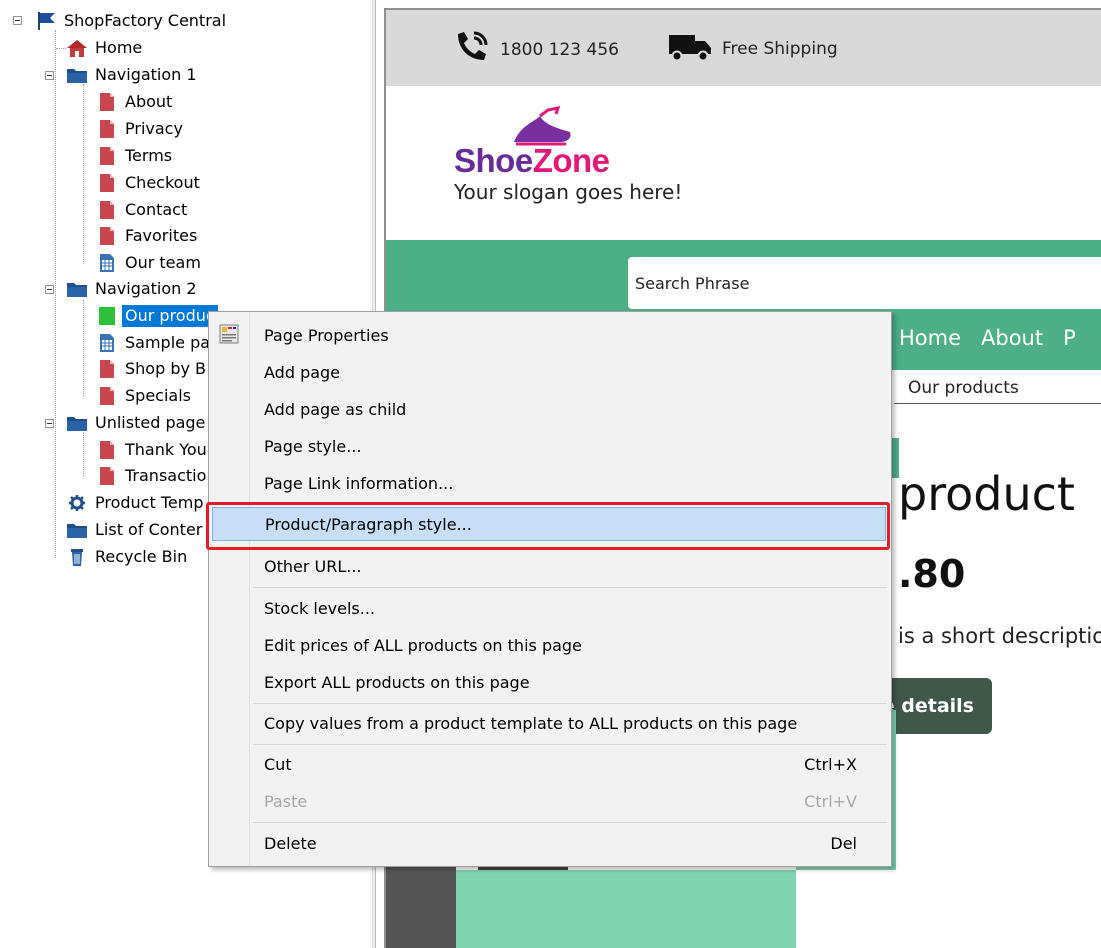  Describe the element at coordinates (930, 338) in the screenshot. I see `menu-item-home: Home` at that location.